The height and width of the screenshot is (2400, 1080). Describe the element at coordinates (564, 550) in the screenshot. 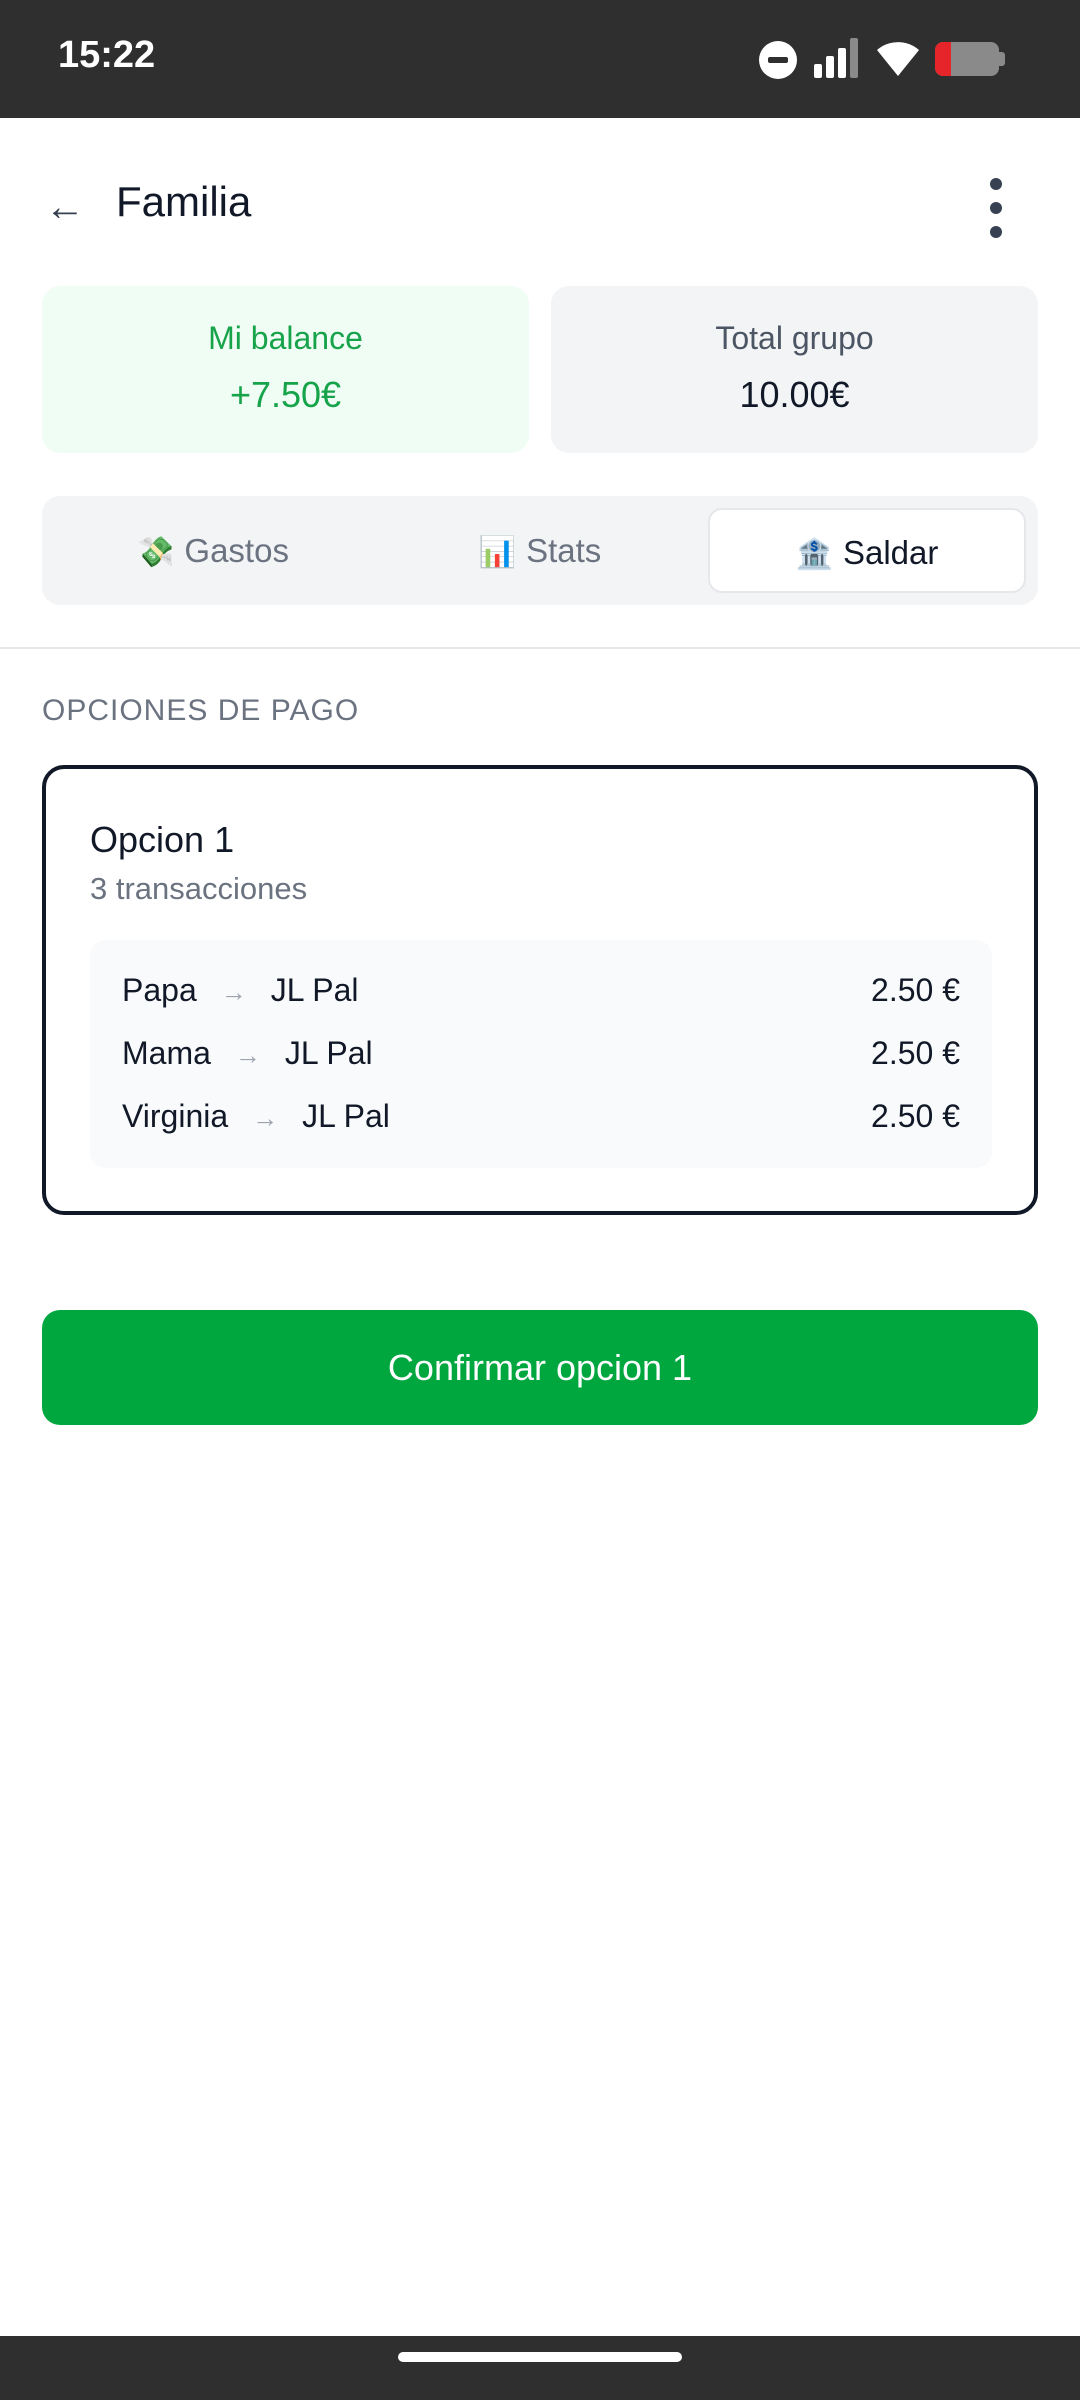

I see `tab-label: Stats` at that location.